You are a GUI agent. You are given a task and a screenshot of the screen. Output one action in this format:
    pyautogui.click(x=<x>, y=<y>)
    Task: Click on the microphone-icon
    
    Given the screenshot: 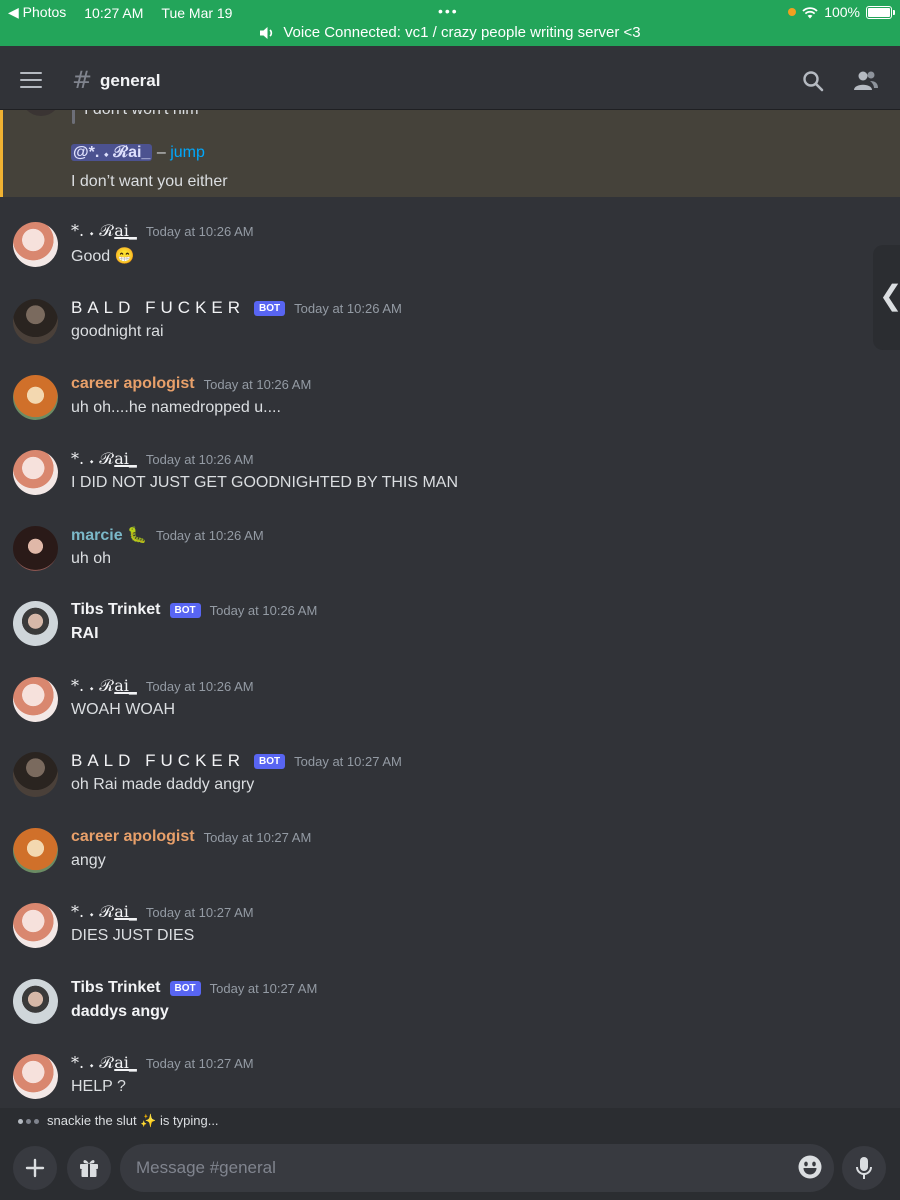 What is the action you would take?
    pyautogui.click(x=864, y=1168)
    